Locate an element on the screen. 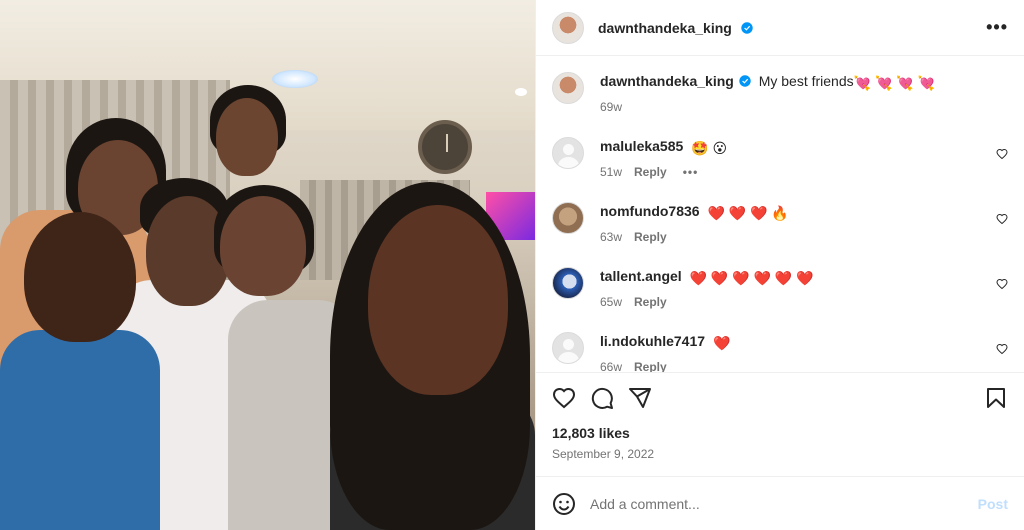 This screenshot has height=530, width=1024. comment-text: ❤️ ❤️ ❤️ ❤️ ❤️ ❤️ is located at coordinates (751, 278).